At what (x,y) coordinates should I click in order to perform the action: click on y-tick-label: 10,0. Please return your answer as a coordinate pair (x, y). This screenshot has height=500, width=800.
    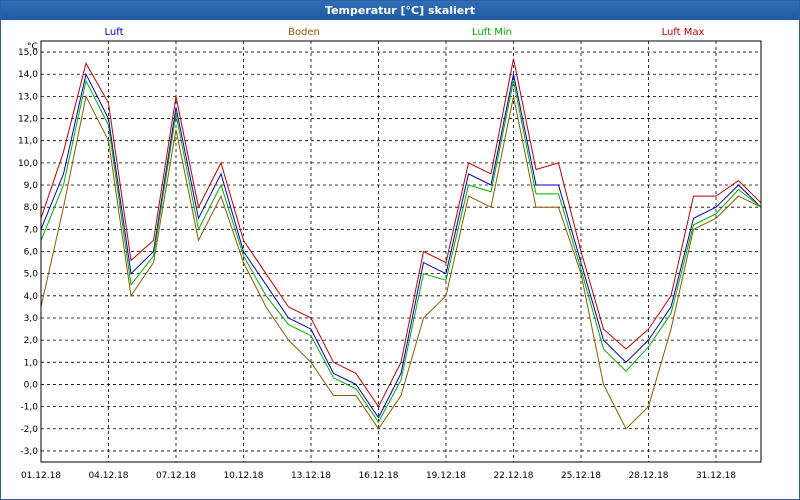
    Looking at the image, I should click on (28, 164).